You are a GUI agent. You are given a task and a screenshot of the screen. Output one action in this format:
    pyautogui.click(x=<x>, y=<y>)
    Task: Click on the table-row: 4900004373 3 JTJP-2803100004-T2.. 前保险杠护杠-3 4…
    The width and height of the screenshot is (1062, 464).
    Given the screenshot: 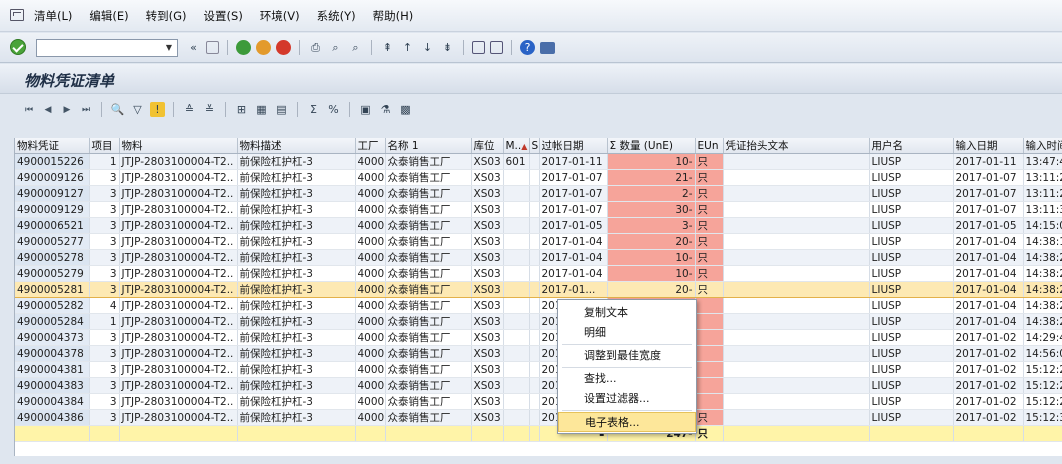 What is the action you would take?
    pyautogui.click(x=538, y=337)
    